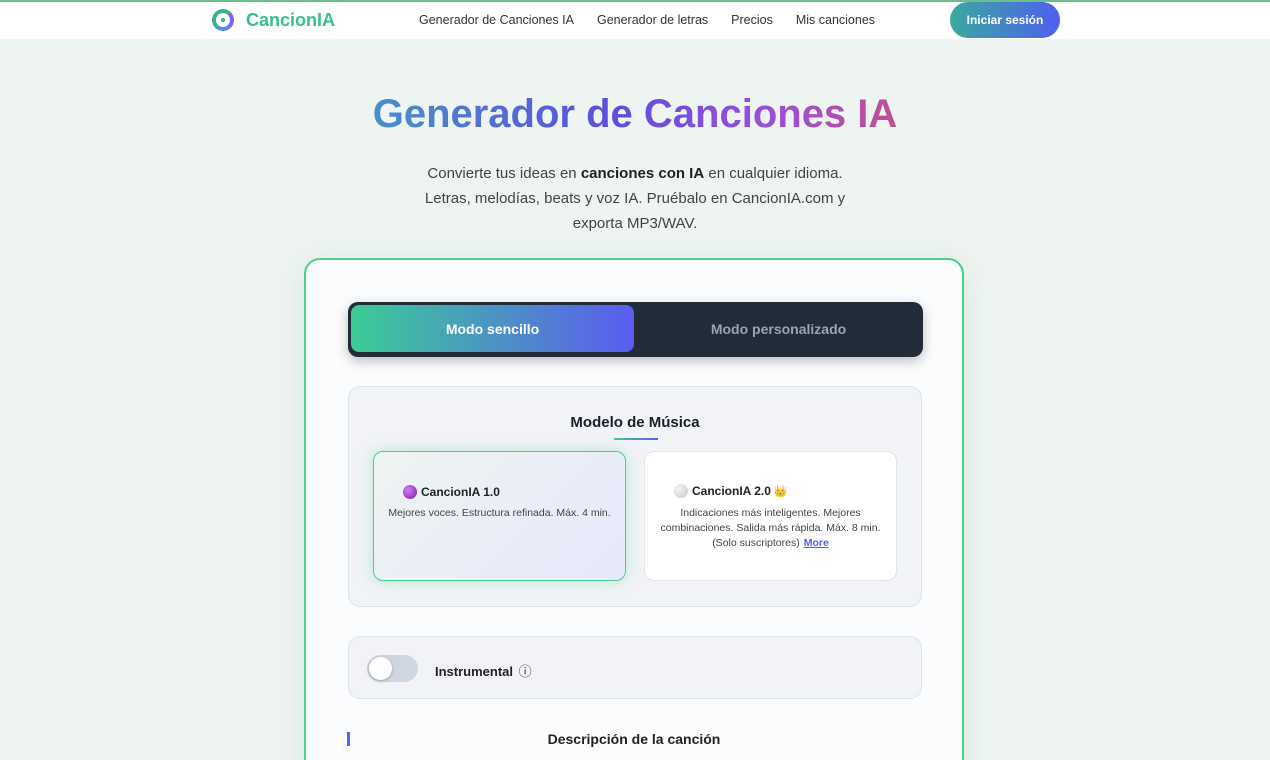 The image size is (1270, 760). What do you see at coordinates (635, 114) in the screenshot?
I see `page-title: Generador de Canciones IA` at bounding box center [635, 114].